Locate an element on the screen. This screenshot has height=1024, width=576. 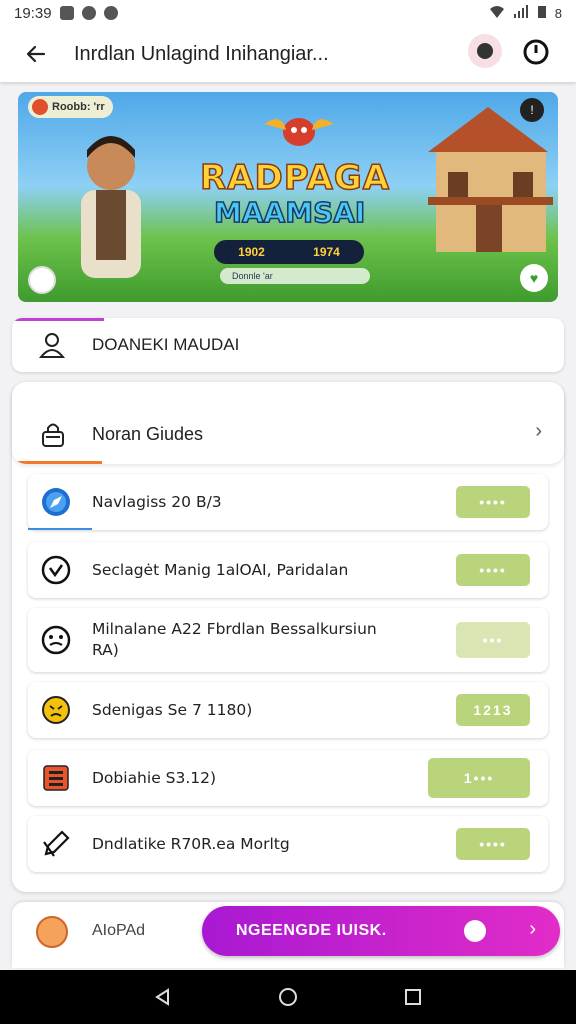
banner-avatar is located at coordinates (42, 280).